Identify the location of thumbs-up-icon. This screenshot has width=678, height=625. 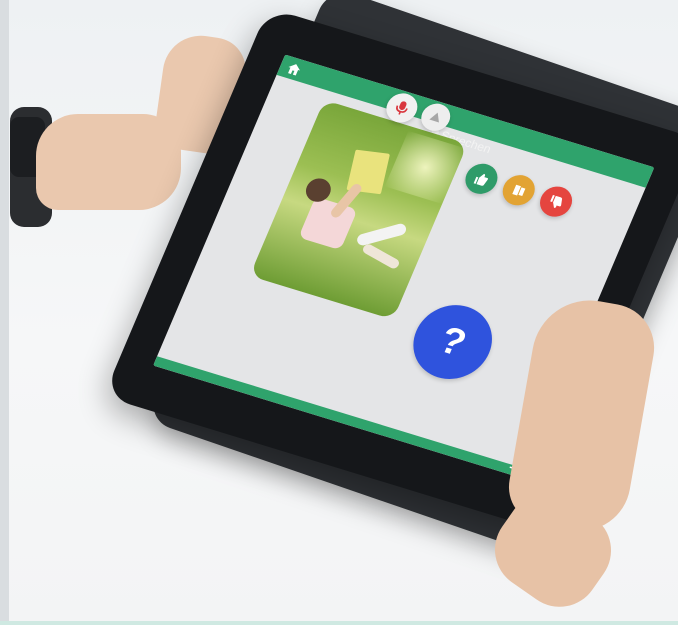
(480, 179).